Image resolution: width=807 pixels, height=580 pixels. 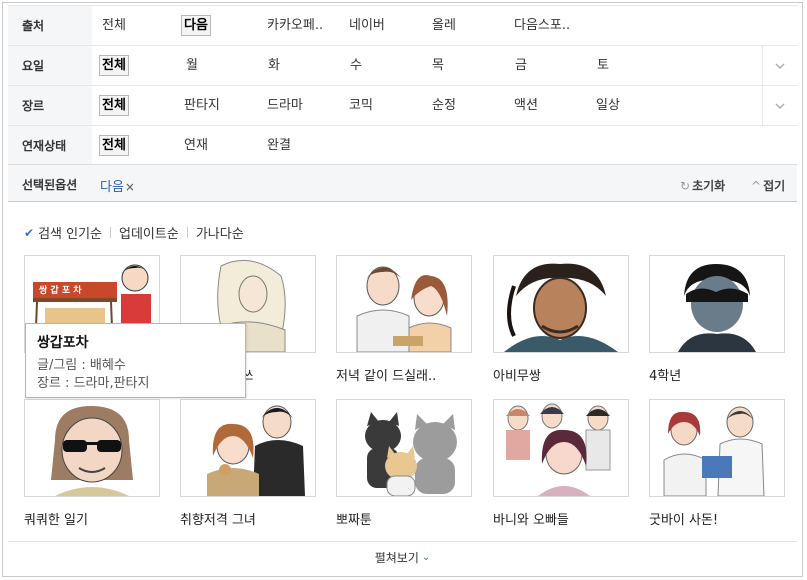 What do you see at coordinates (354, 518) in the screenshot?
I see `webtoon-title: 뽀짜툰` at bounding box center [354, 518].